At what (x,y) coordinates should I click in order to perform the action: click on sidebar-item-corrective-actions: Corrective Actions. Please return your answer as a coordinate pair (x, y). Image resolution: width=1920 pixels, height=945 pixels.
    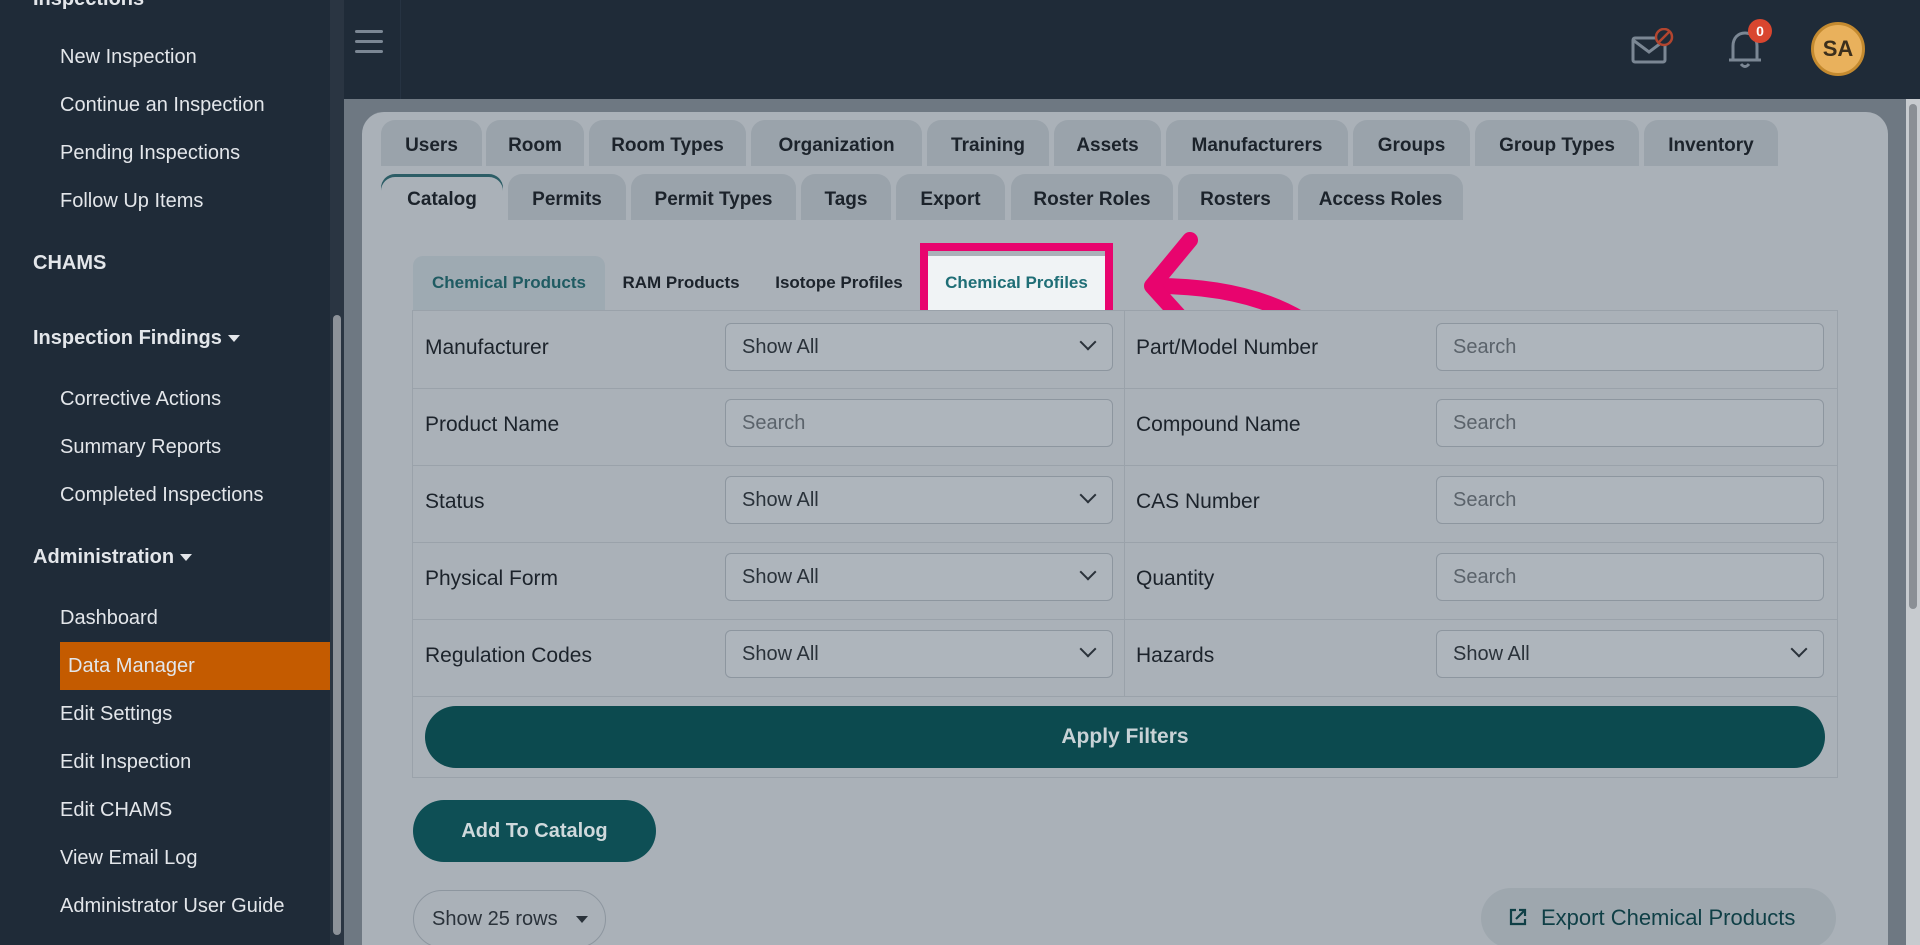
    Looking at the image, I should click on (140, 399).